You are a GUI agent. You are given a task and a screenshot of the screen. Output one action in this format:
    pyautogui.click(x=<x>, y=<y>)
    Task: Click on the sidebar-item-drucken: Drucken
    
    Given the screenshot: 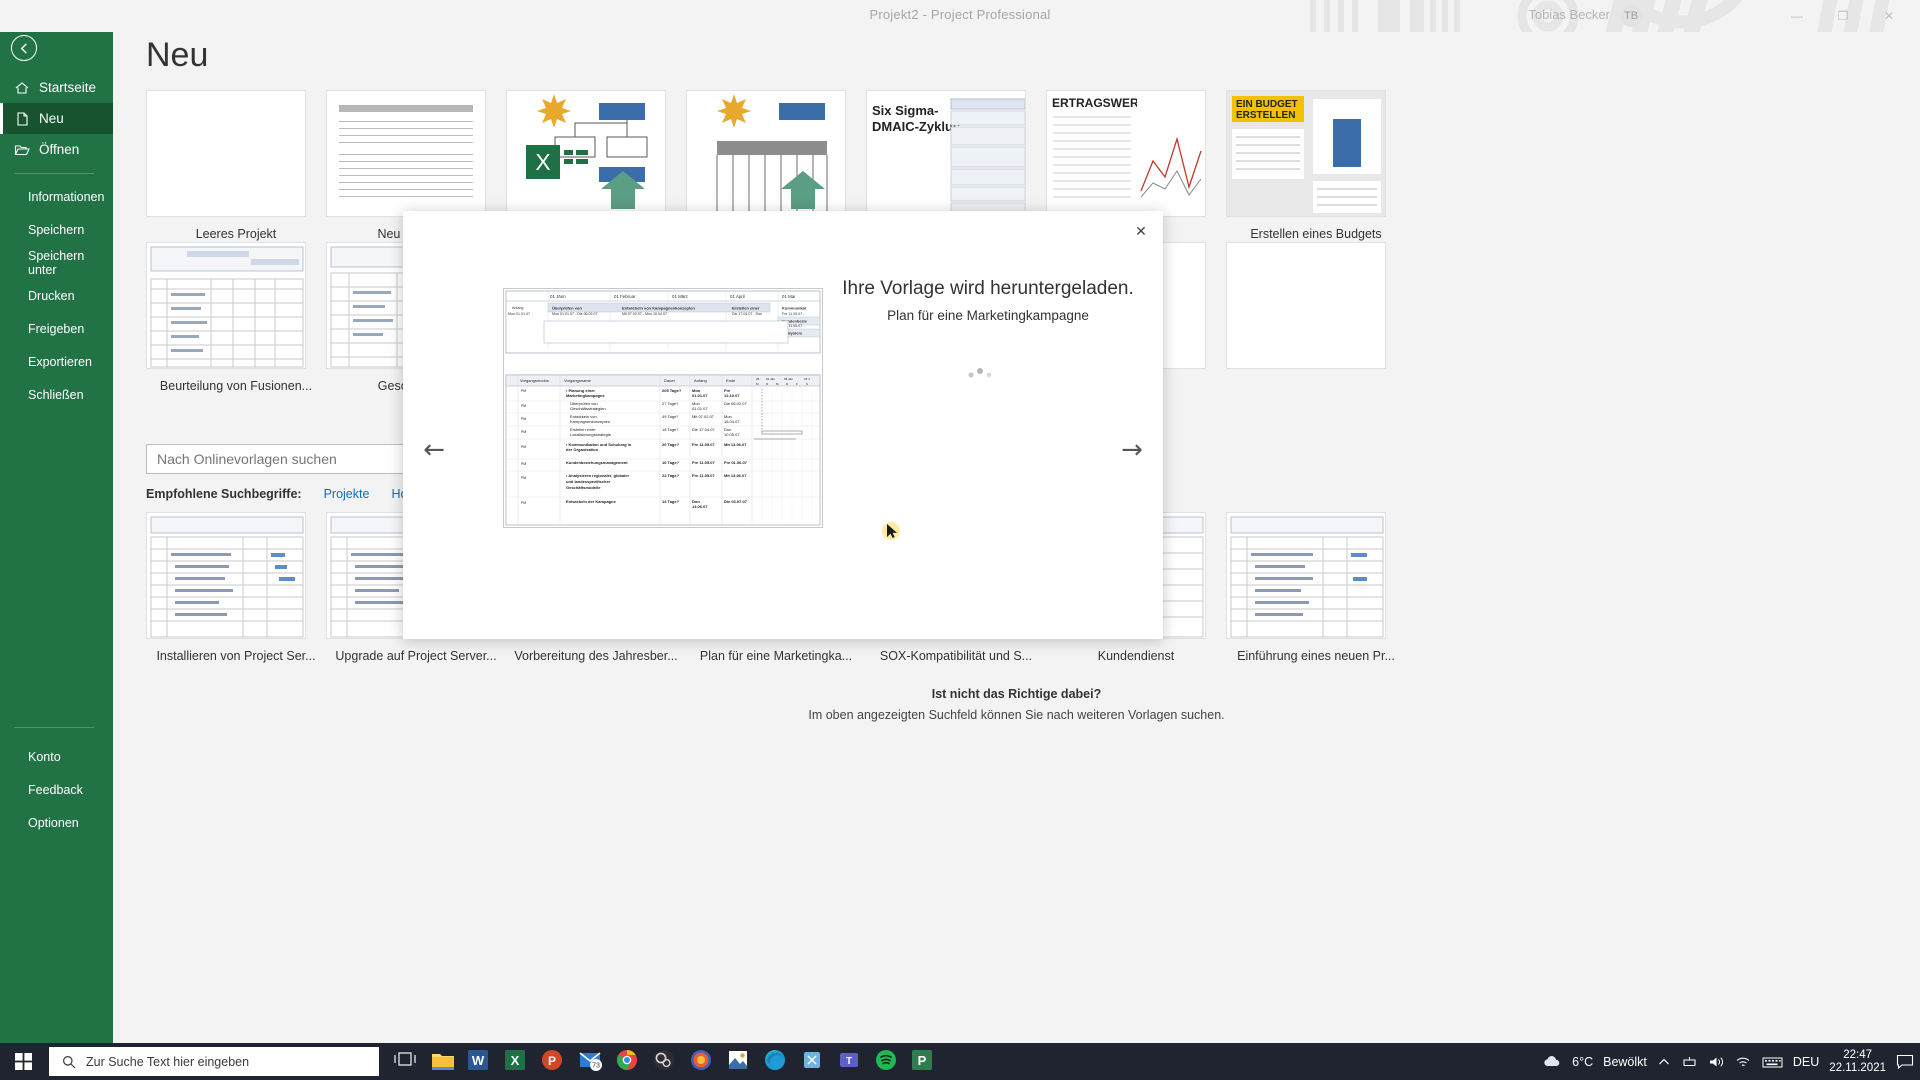 What is the action you would take?
    pyautogui.click(x=56, y=295)
    